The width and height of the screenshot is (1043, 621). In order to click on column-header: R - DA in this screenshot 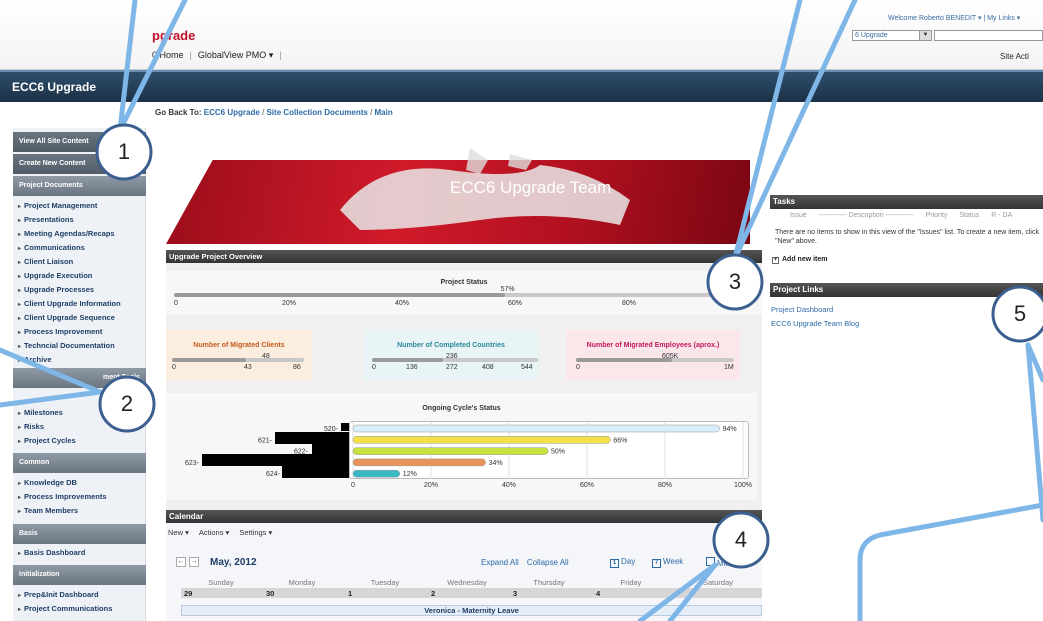, I will do `click(1001, 215)`.